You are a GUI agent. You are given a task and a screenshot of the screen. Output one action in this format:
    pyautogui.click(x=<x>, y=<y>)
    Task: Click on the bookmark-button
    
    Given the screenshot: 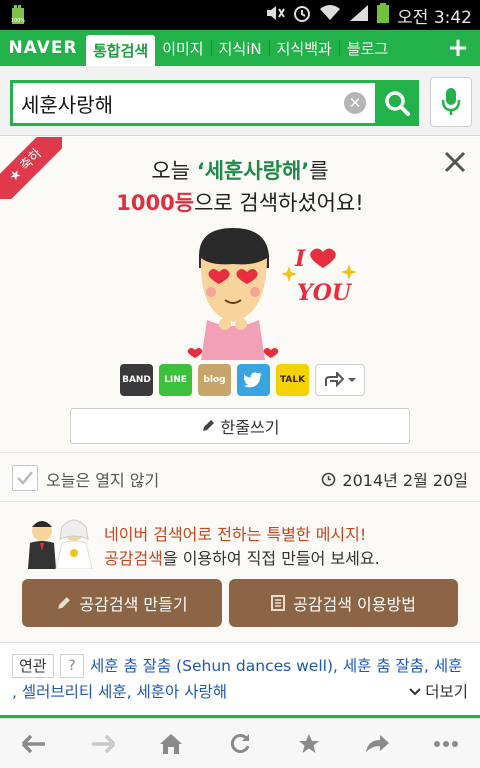 What is the action you would take?
    pyautogui.click(x=309, y=744)
    